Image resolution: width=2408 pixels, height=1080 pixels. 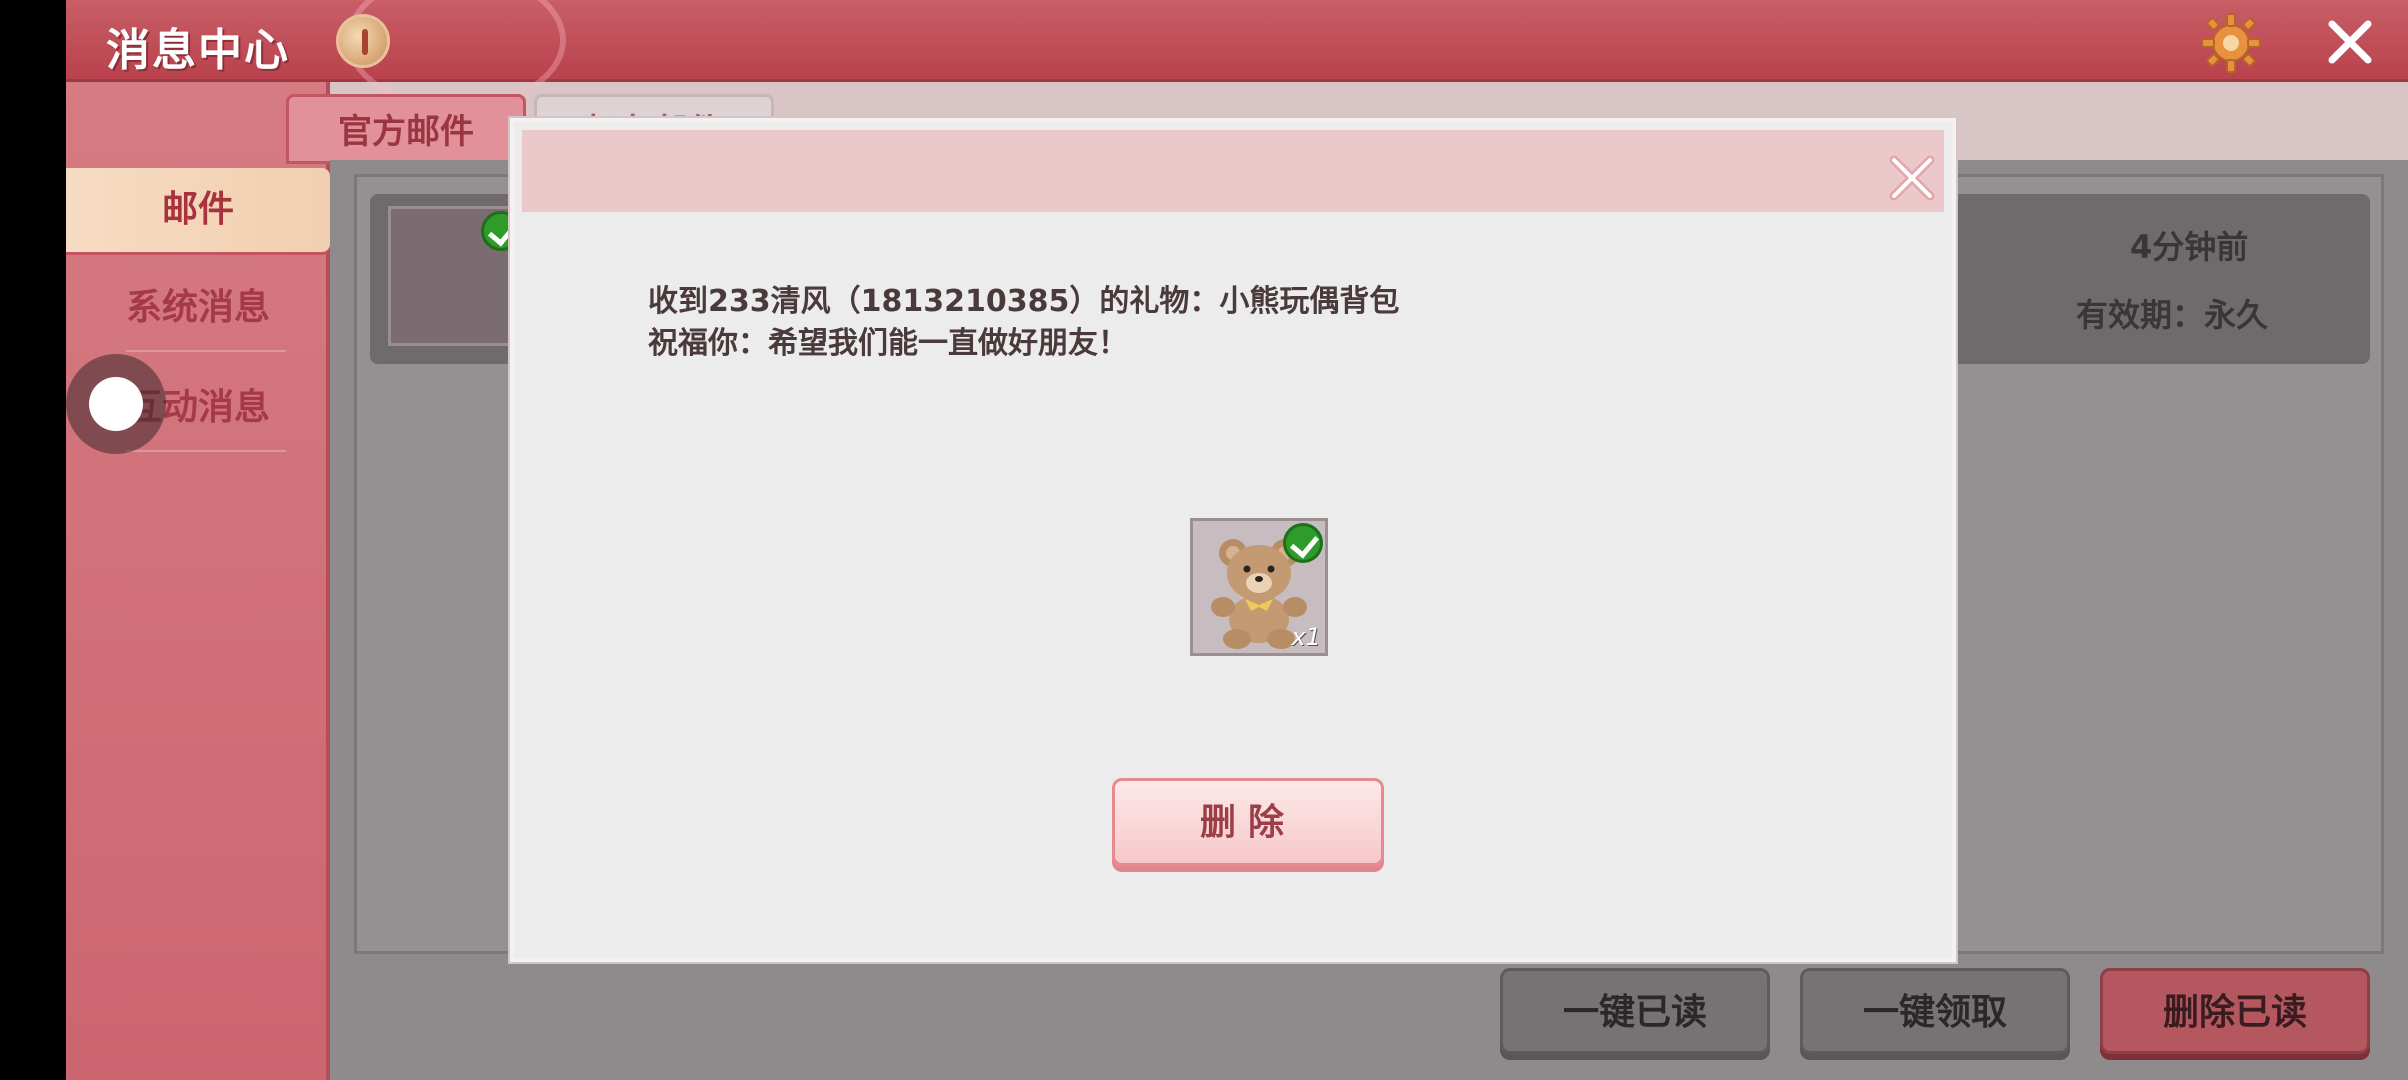 I want to click on dialog-header, so click(x=1233, y=171).